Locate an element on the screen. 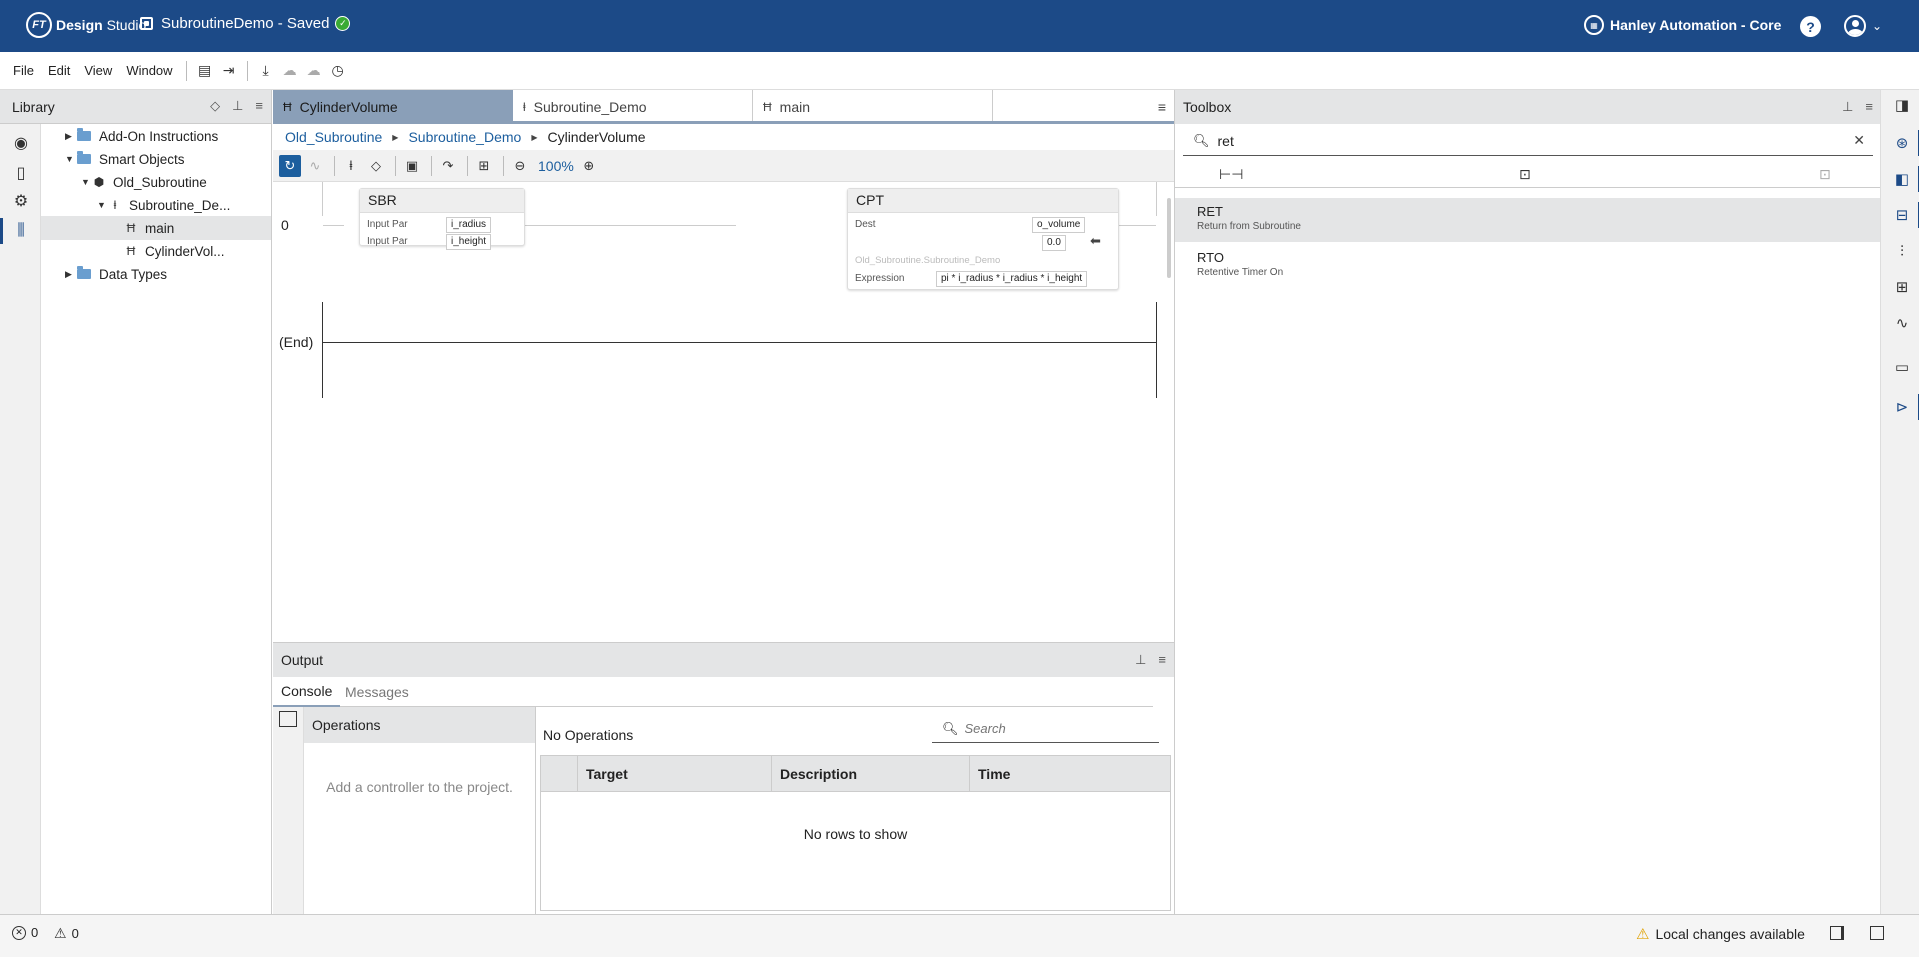 The image size is (1919, 957). menu-edit: Edit is located at coordinates (59, 70).